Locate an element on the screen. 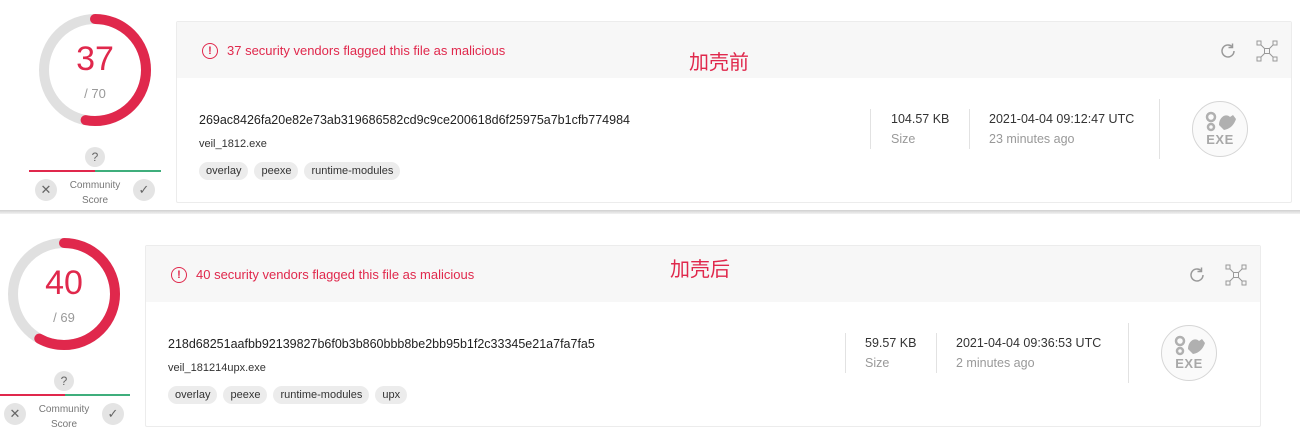  detection-score: 40 is located at coordinates (64, 283).